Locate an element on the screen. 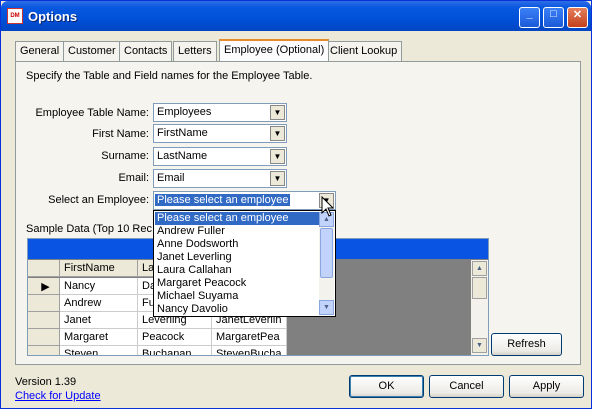  grid-cell: Buchanan is located at coordinates (175, 350).